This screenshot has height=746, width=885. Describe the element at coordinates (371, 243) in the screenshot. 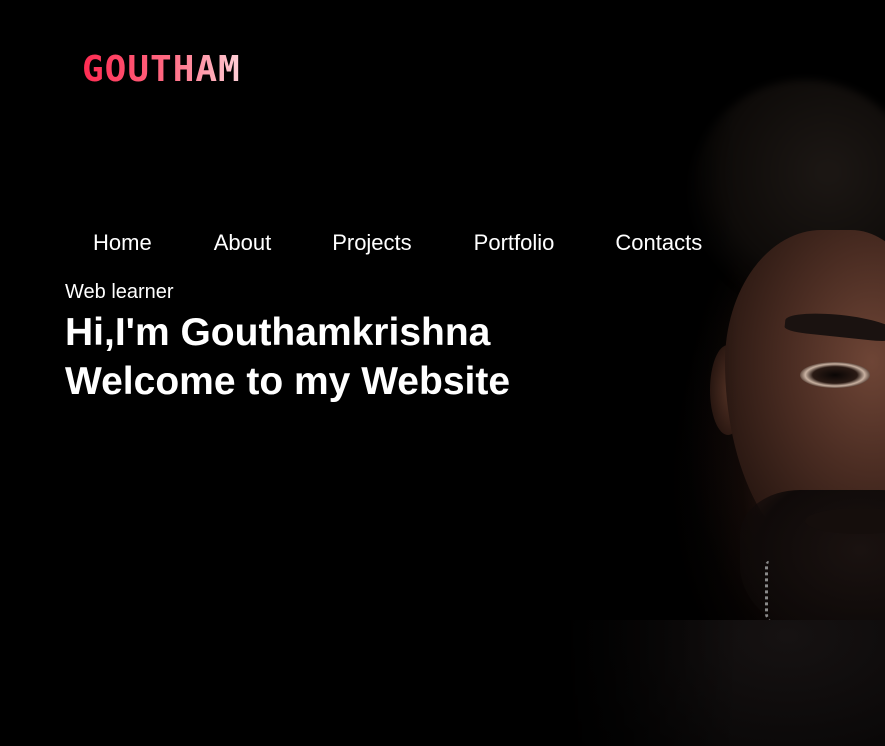

I see `nav-projects-link: Projects` at that location.